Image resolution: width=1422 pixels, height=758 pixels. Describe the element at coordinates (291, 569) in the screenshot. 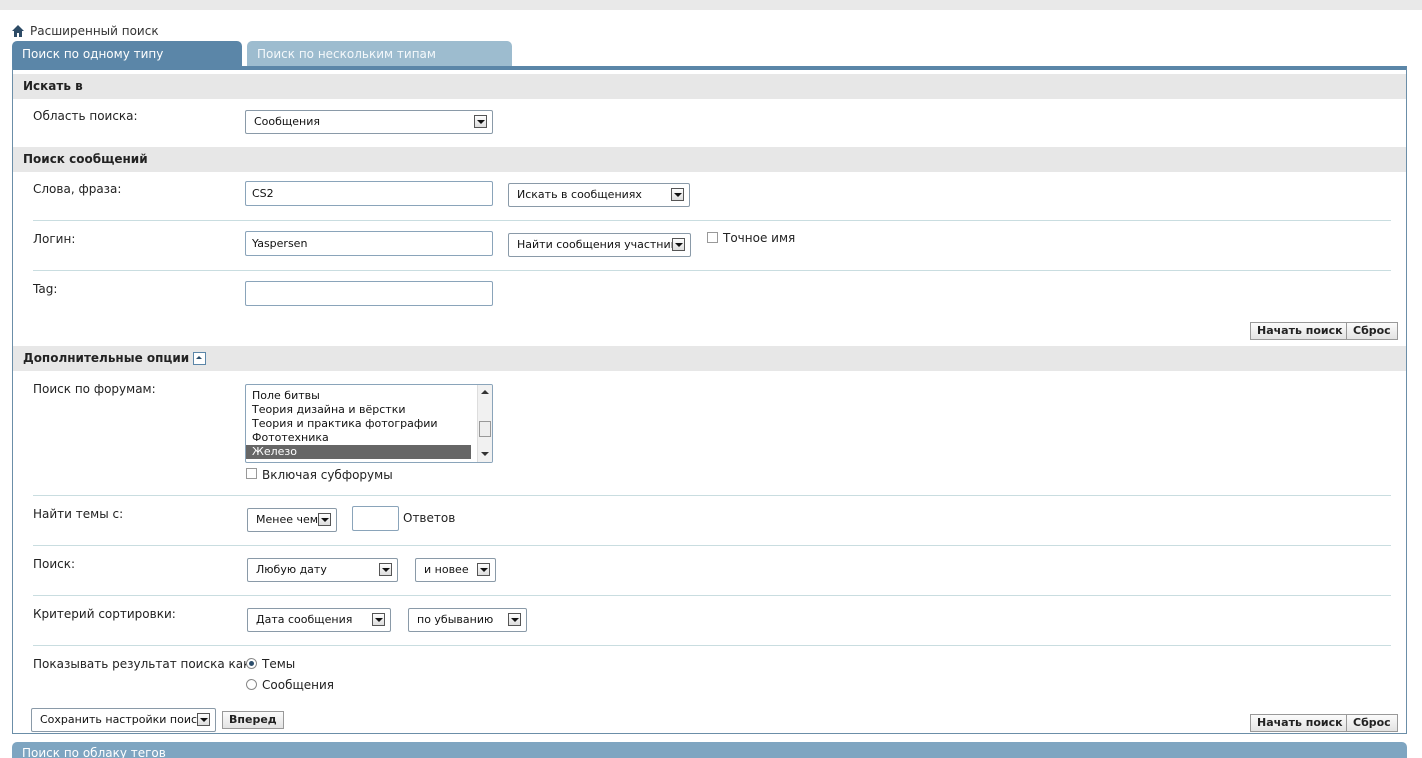

I see `date-value: Любую дату` at that location.